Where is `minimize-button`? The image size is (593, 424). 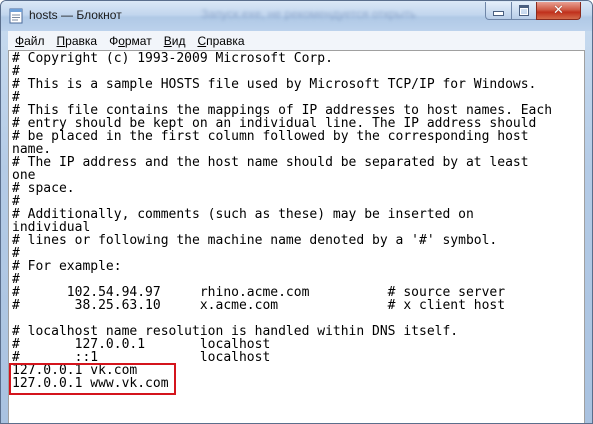 minimize-button is located at coordinates (498, 11).